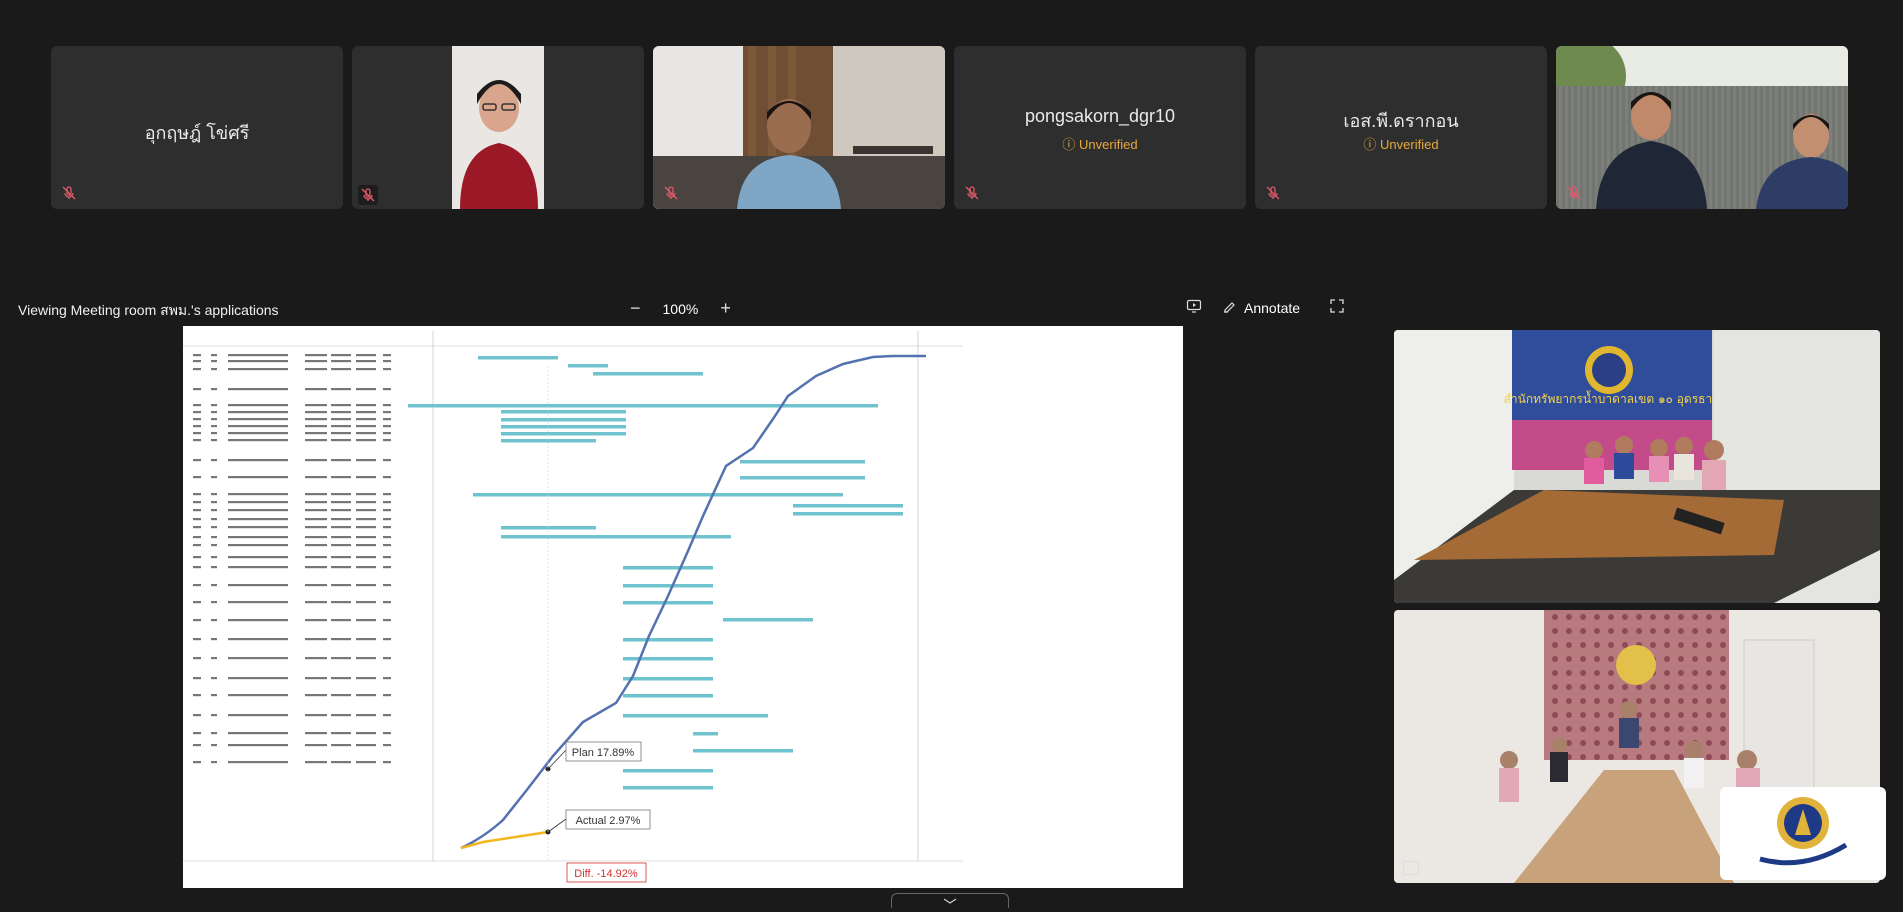 The image size is (1903, 912). I want to click on request-control-icon, so click(1194, 307).